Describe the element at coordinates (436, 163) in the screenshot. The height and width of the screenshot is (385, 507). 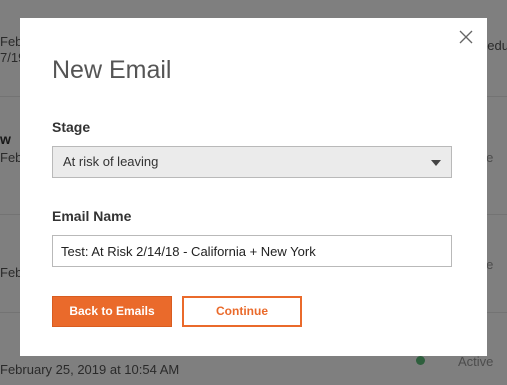
I see `chevron-down-icon` at that location.